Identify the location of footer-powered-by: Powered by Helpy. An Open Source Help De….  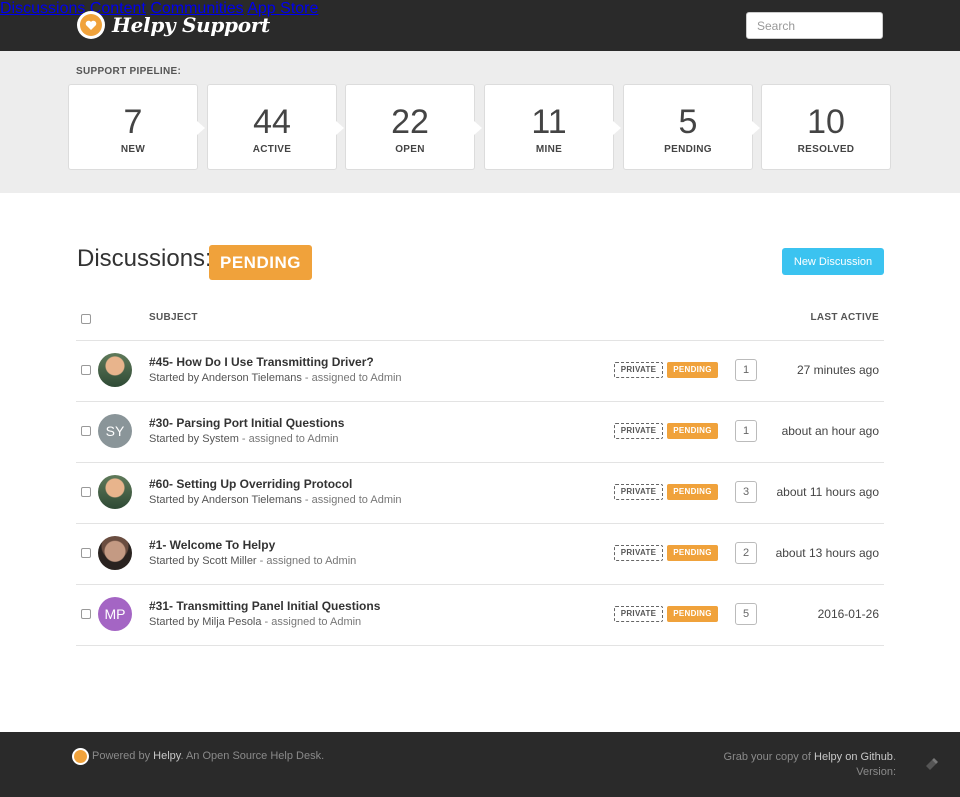
(208, 756).